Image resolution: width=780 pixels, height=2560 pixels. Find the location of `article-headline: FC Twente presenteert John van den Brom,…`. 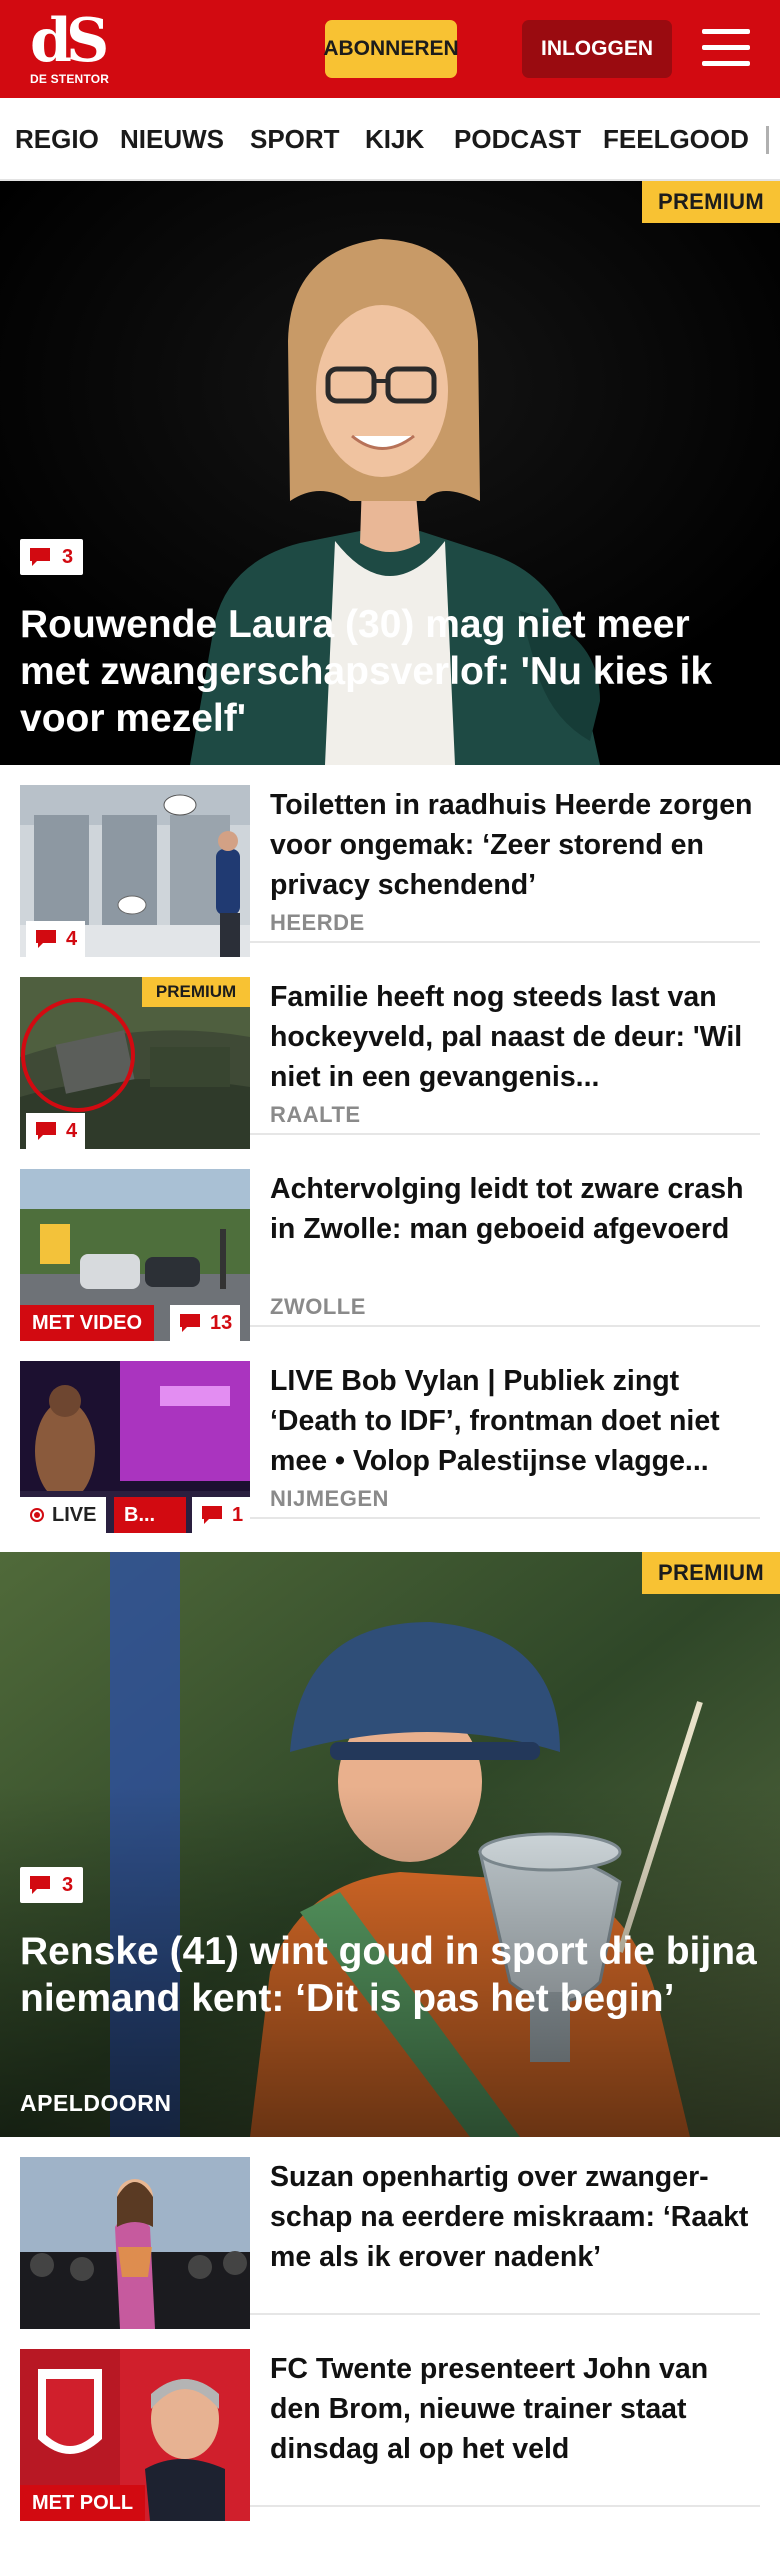

article-headline: FC Twente presenteert John van den Brom,… is located at coordinates (515, 2409).